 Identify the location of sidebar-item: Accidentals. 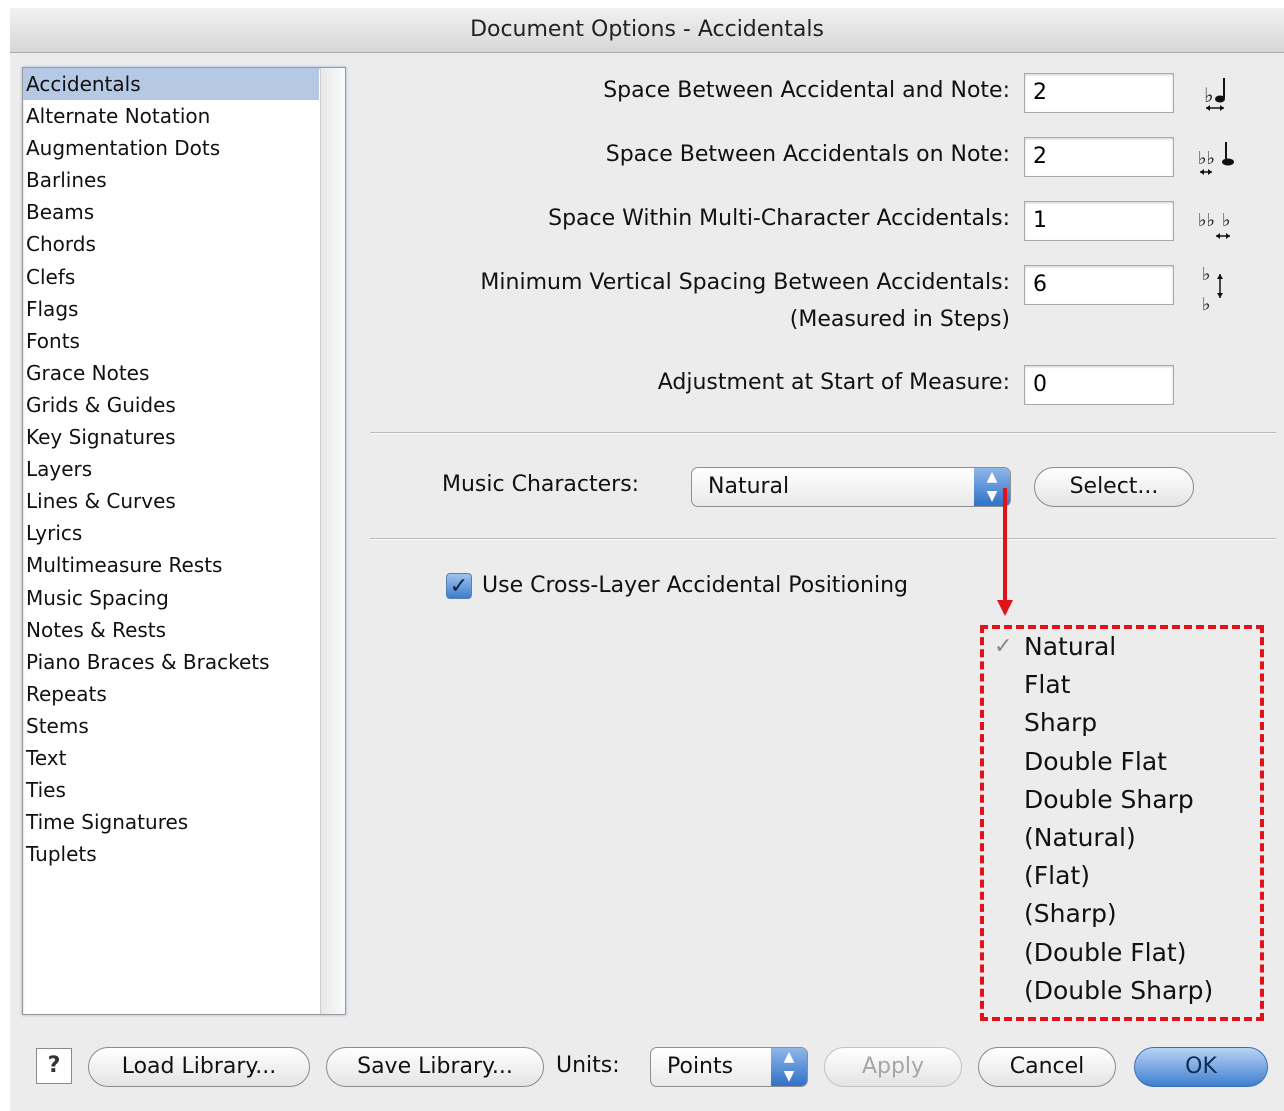
(171, 84).